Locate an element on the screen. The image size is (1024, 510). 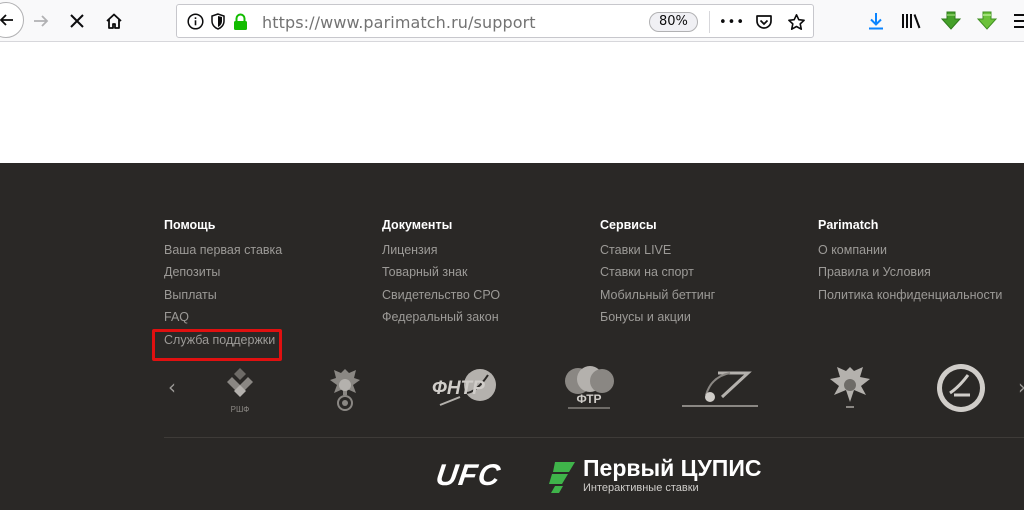
footer-column-title: Документы is located at coordinates (417, 225).